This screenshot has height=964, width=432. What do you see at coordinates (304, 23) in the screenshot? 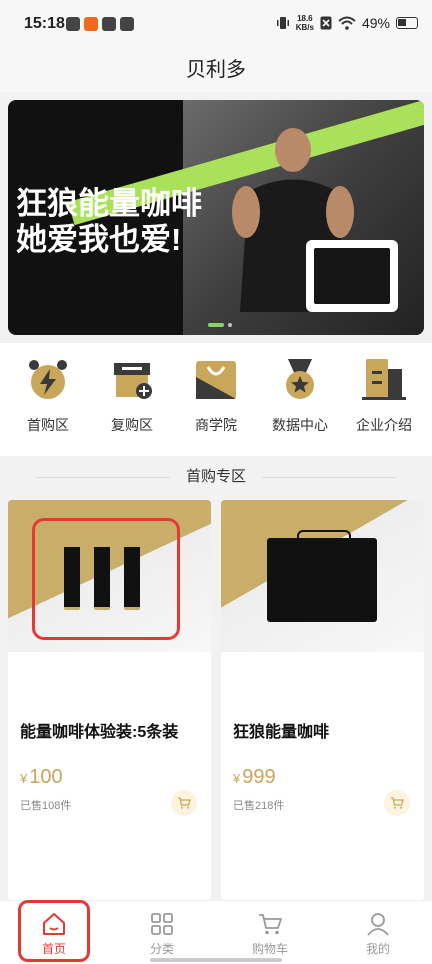
I see `network-speed: 18.6 KB/s` at bounding box center [304, 23].